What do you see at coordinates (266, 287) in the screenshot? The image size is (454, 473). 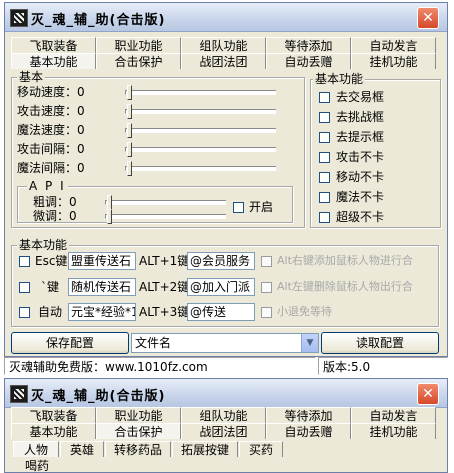 I see `alt-left-click-remove-checkbox` at bounding box center [266, 287].